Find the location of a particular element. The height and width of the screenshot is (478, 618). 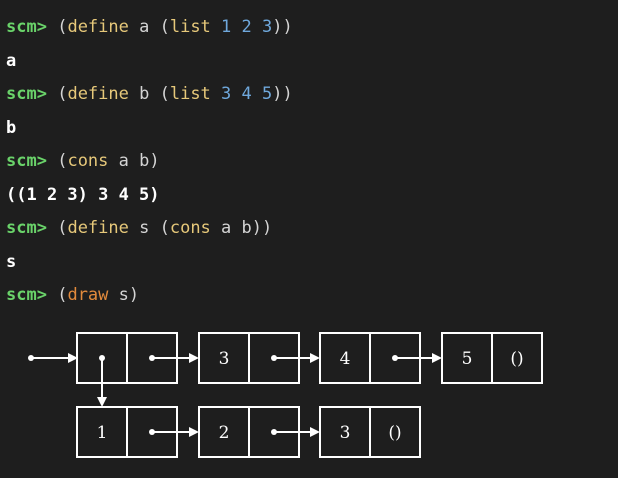

pair-box: 3 is located at coordinates (259, 358).